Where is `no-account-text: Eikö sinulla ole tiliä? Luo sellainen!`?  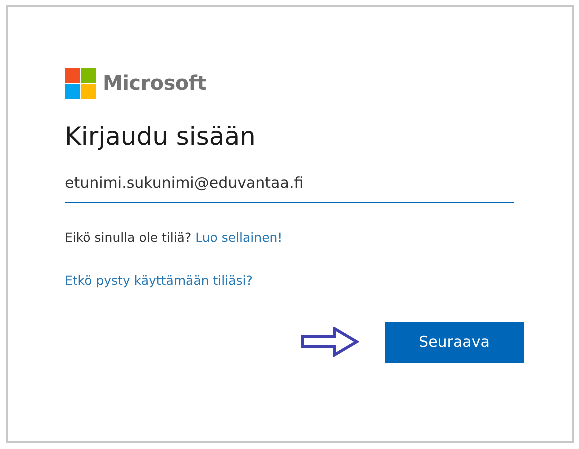 no-account-text: Eikö sinulla ole tiliä? Luo sellainen! is located at coordinates (174, 238).